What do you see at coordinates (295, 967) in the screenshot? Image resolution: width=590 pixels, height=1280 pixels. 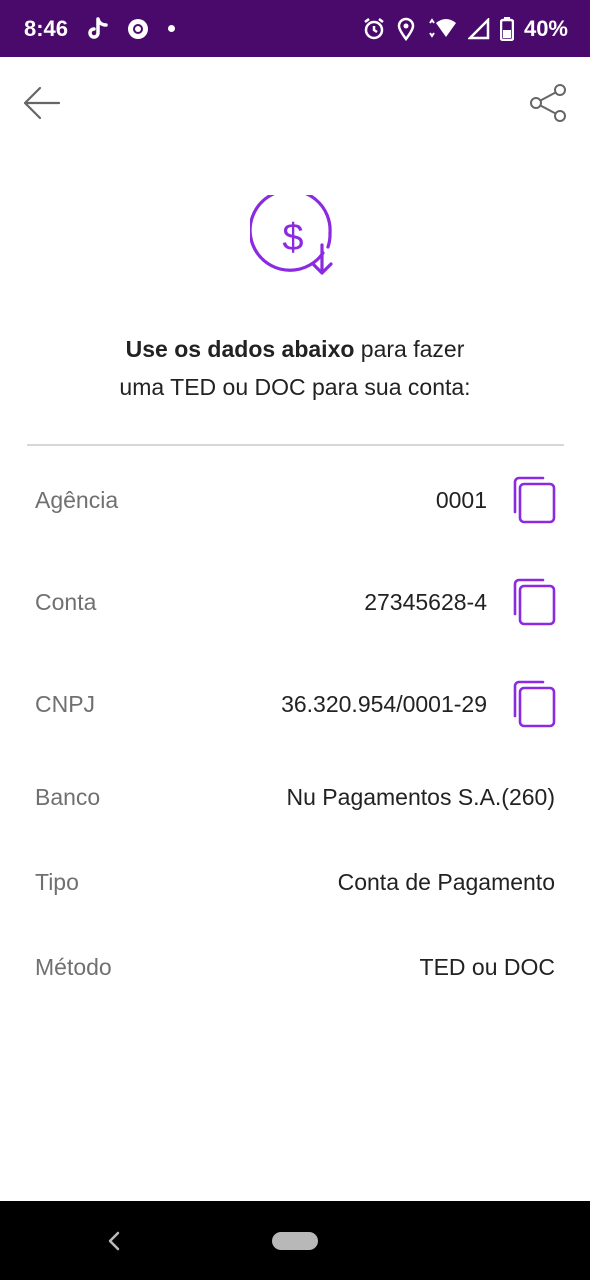 I see `row-metodo: Método TED ou DOC` at bounding box center [295, 967].